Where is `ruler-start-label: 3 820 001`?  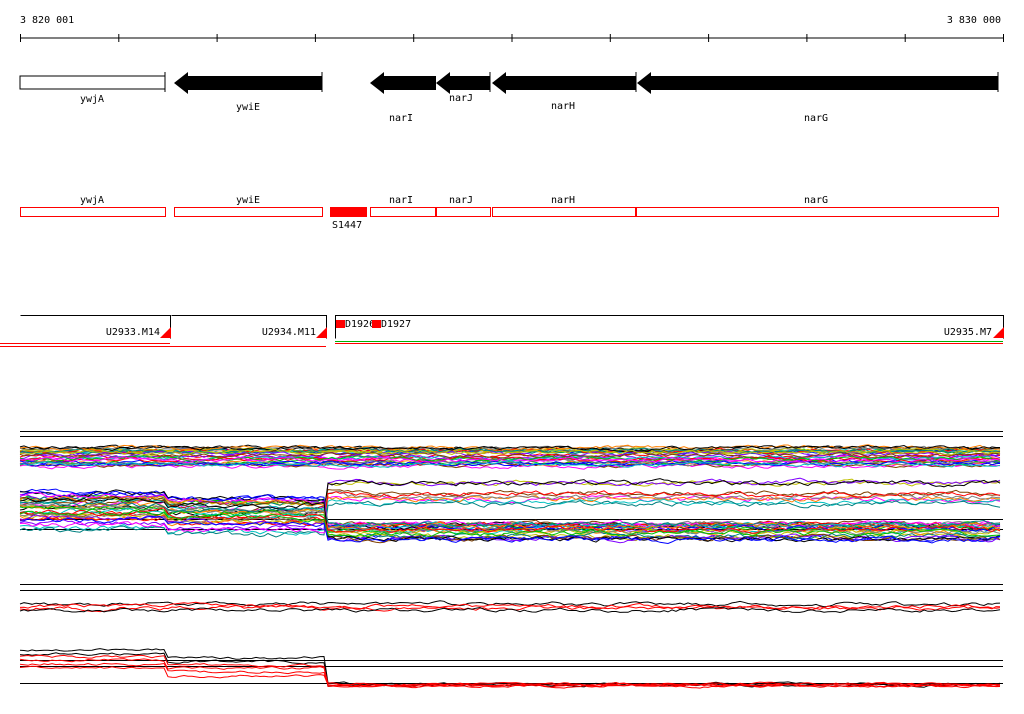 ruler-start-label: 3 820 001 is located at coordinates (47, 20).